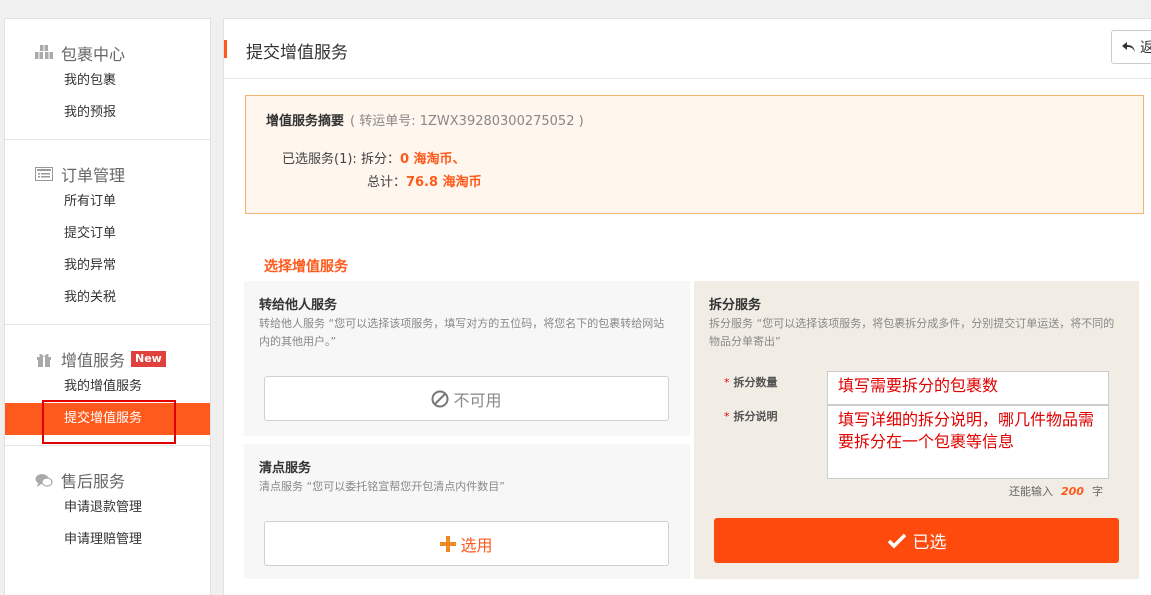  I want to click on page-title: 提交增值服务, so click(297, 53).